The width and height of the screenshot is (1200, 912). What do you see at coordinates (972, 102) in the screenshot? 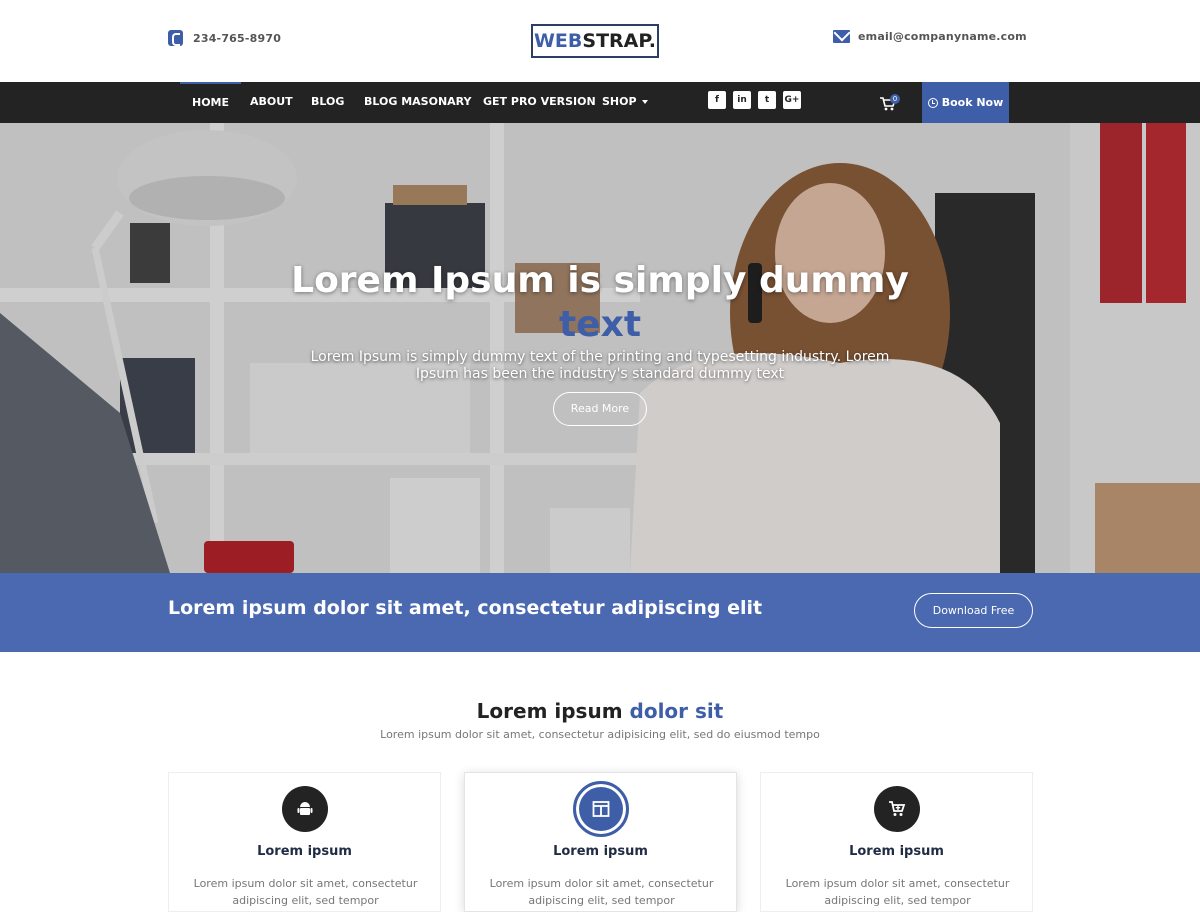
I see `book-now-label: Book Now` at bounding box center [972, 102].